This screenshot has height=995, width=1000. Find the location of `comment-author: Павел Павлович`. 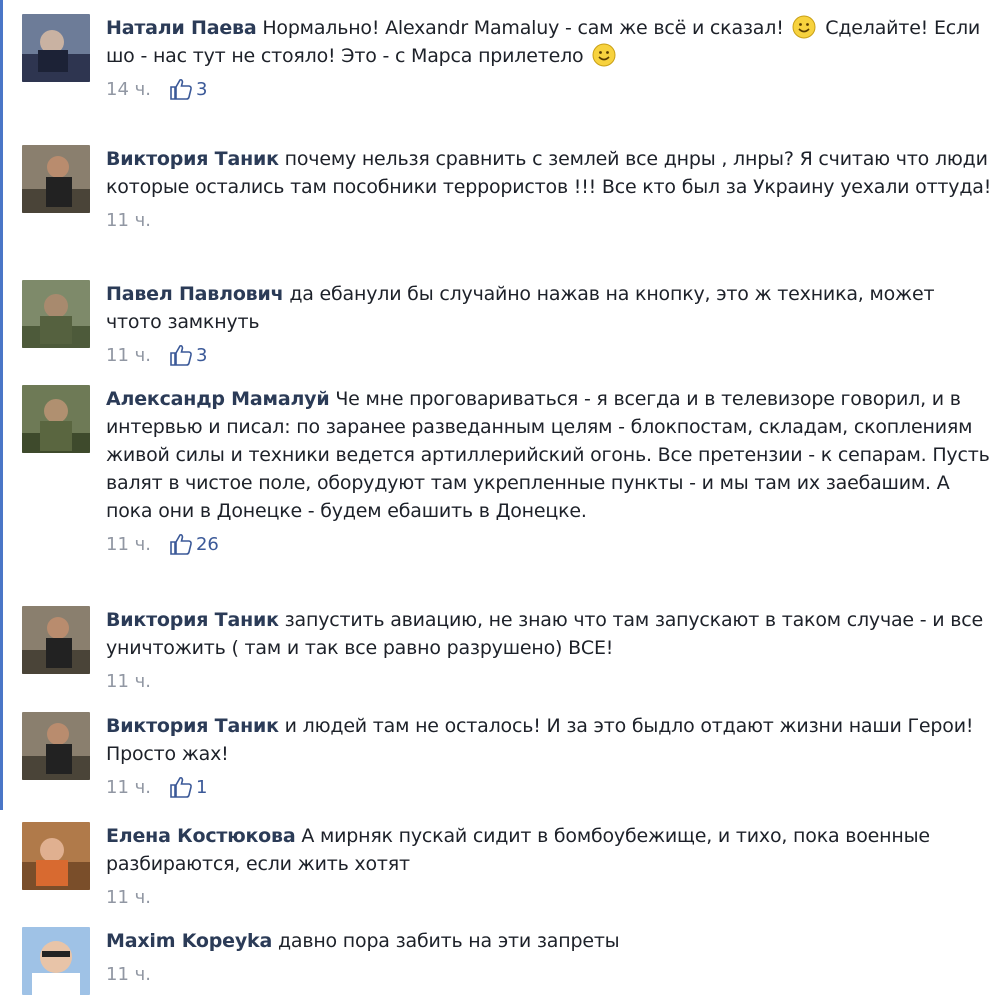

comment-author: Павел Павлович is located at coordinates (195, 294).